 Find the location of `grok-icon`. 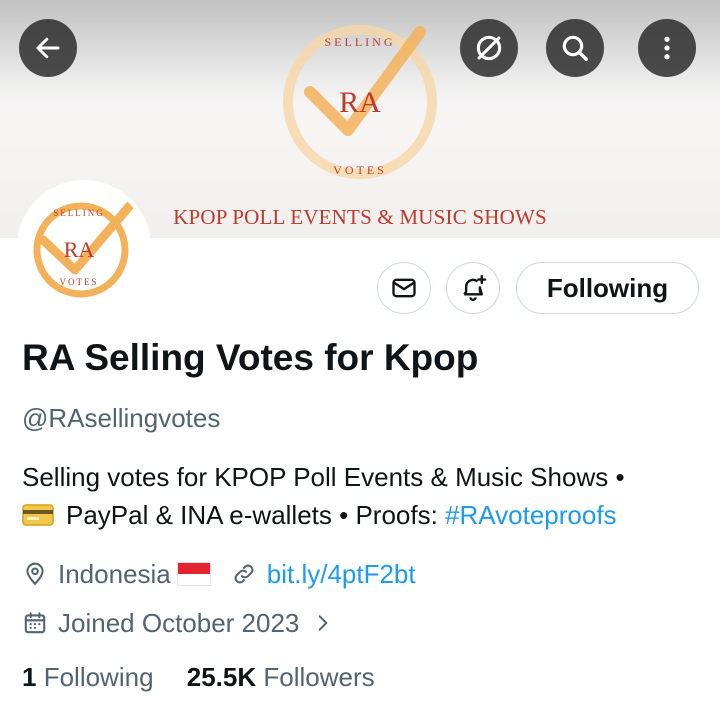

grok-icon is located at coordinates (489, 48).